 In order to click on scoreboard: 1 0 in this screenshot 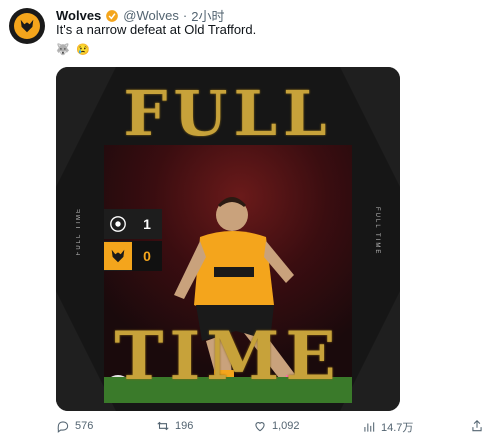, I will do `click(133, 240)`.